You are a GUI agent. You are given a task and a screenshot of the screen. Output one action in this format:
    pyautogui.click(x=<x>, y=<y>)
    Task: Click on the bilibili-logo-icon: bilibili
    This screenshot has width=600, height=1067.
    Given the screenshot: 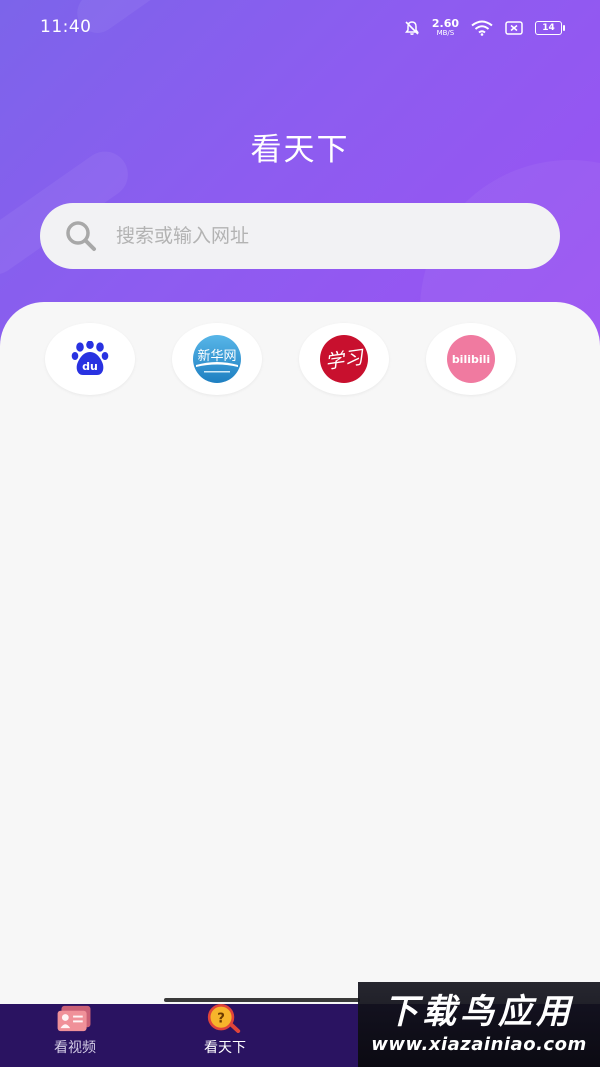 What is the action you would take?
    pyautogui.click(x=471, y=359)
    